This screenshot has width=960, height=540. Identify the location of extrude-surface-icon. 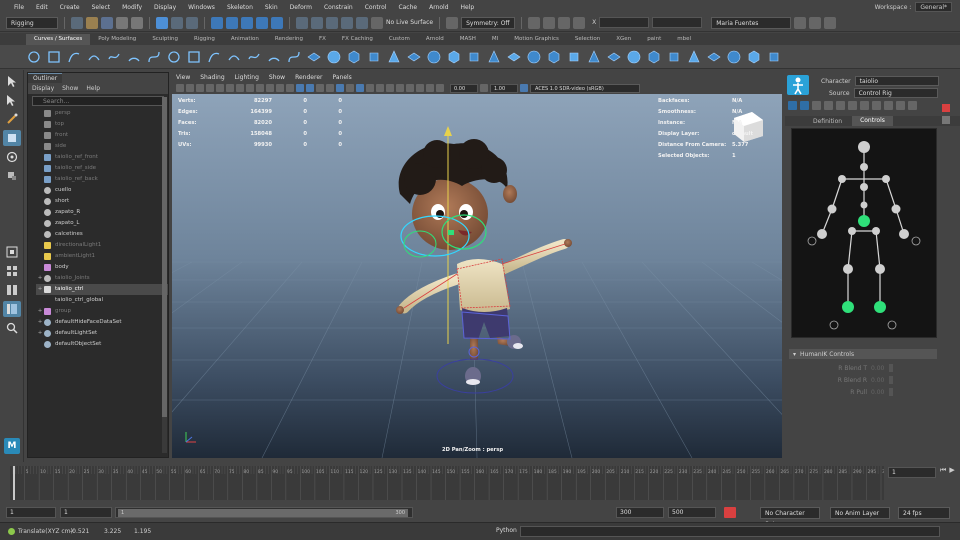
(494, 57).